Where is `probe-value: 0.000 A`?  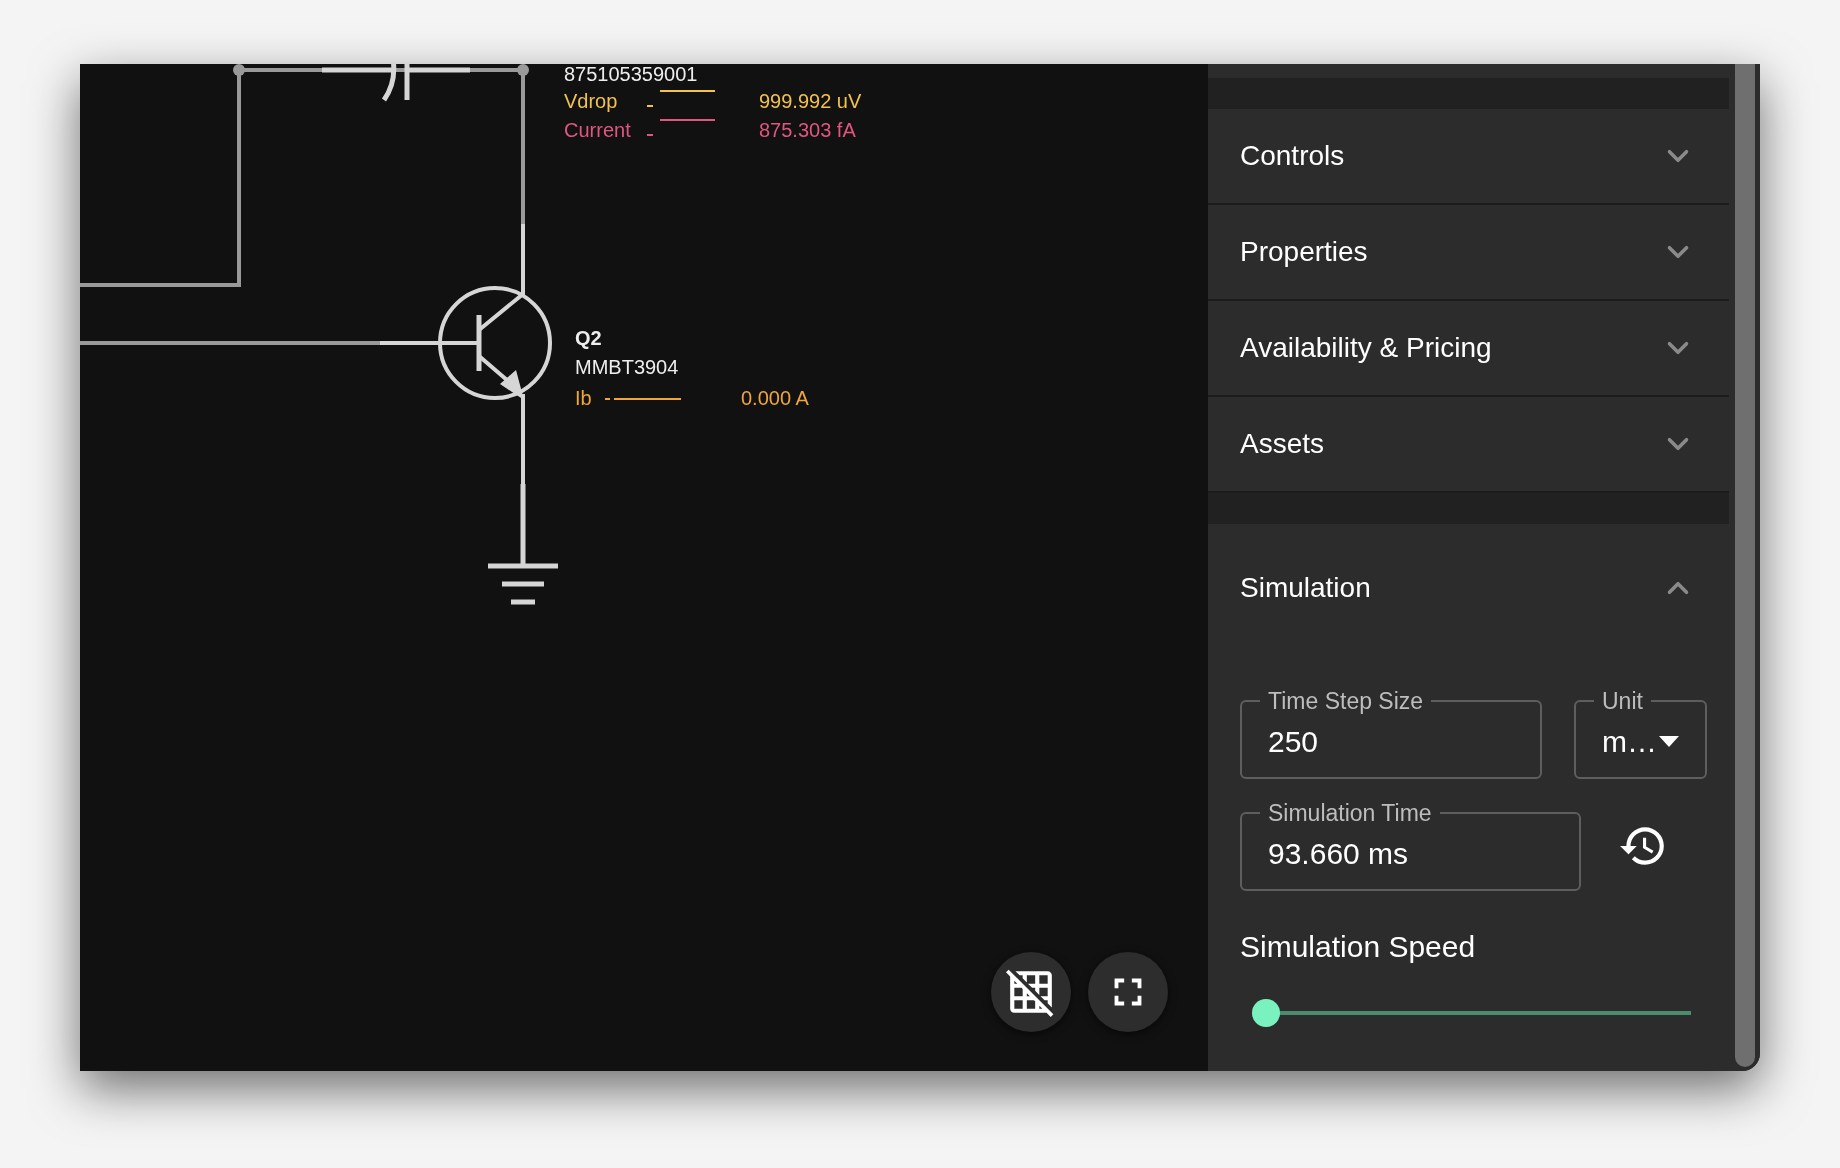 probe-value: 0.000 A is located at coordinates (775, 398).